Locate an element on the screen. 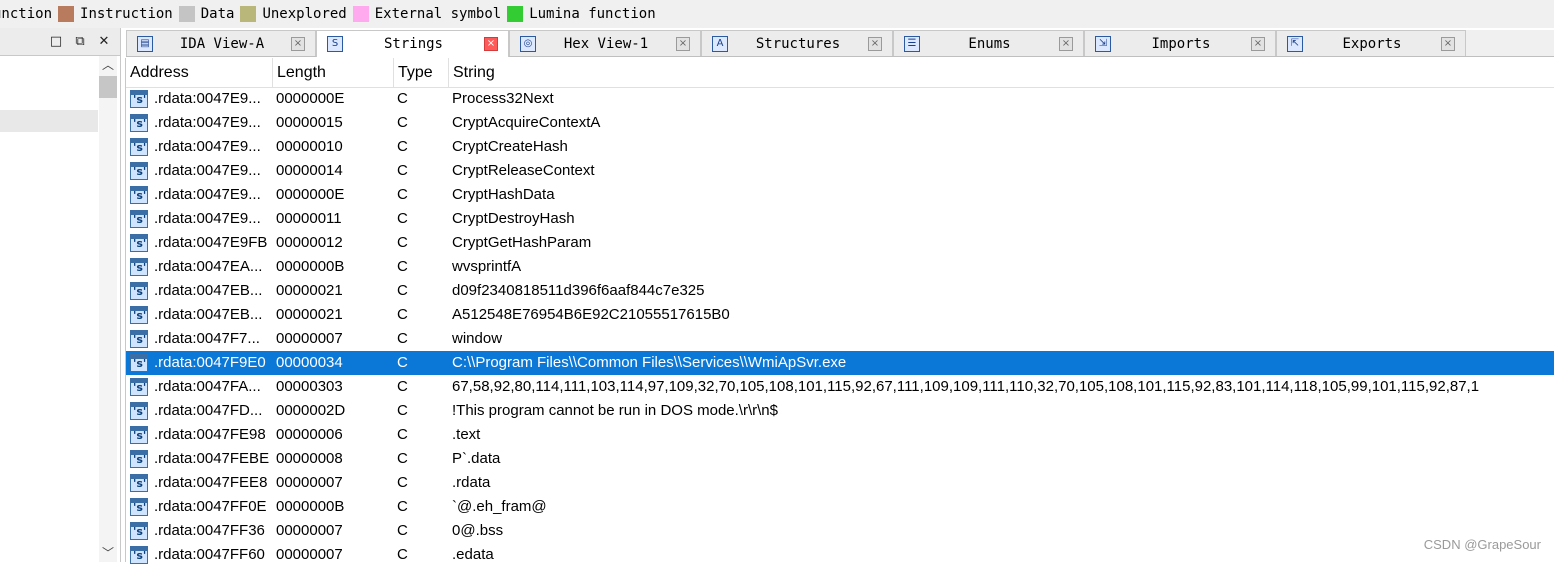 This screenshot has width=1554, height=567. functions-list: ︿ ﹀ is located at coordinates (60, 309).